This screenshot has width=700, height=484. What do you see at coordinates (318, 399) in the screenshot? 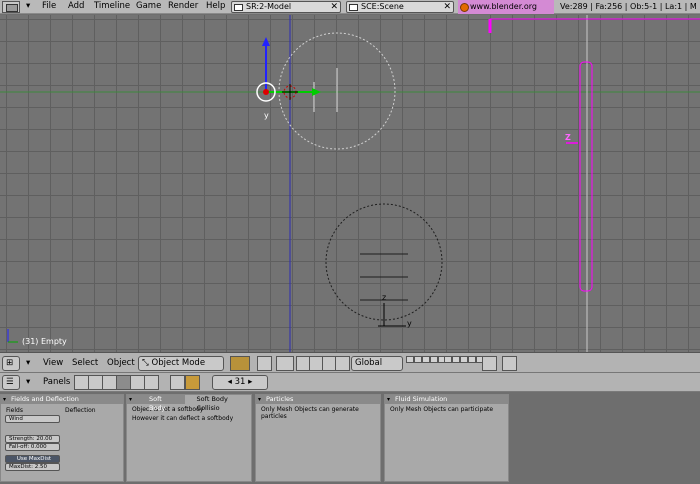
I see `panel-title: Particles` at bounding box center [318, 399].